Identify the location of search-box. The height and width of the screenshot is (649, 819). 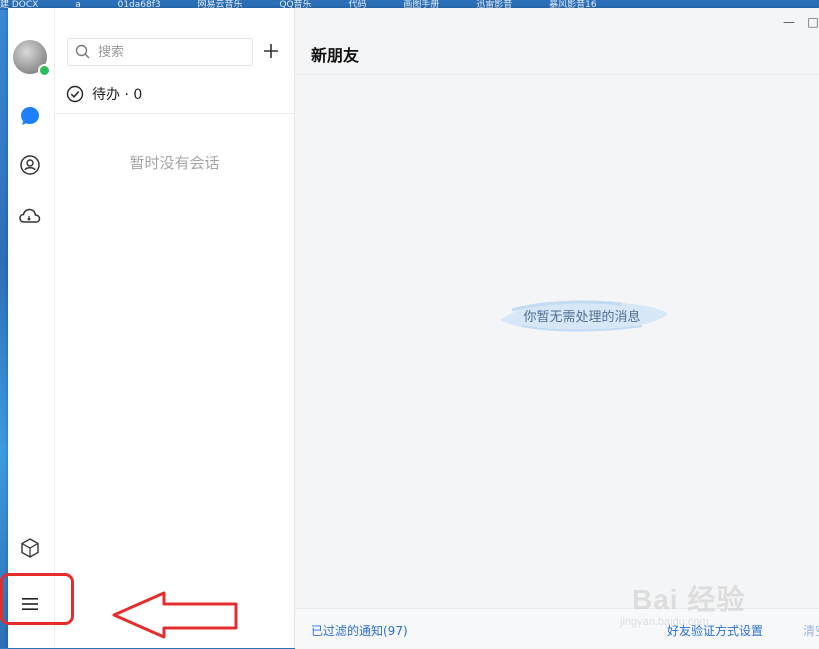
(160, 52).